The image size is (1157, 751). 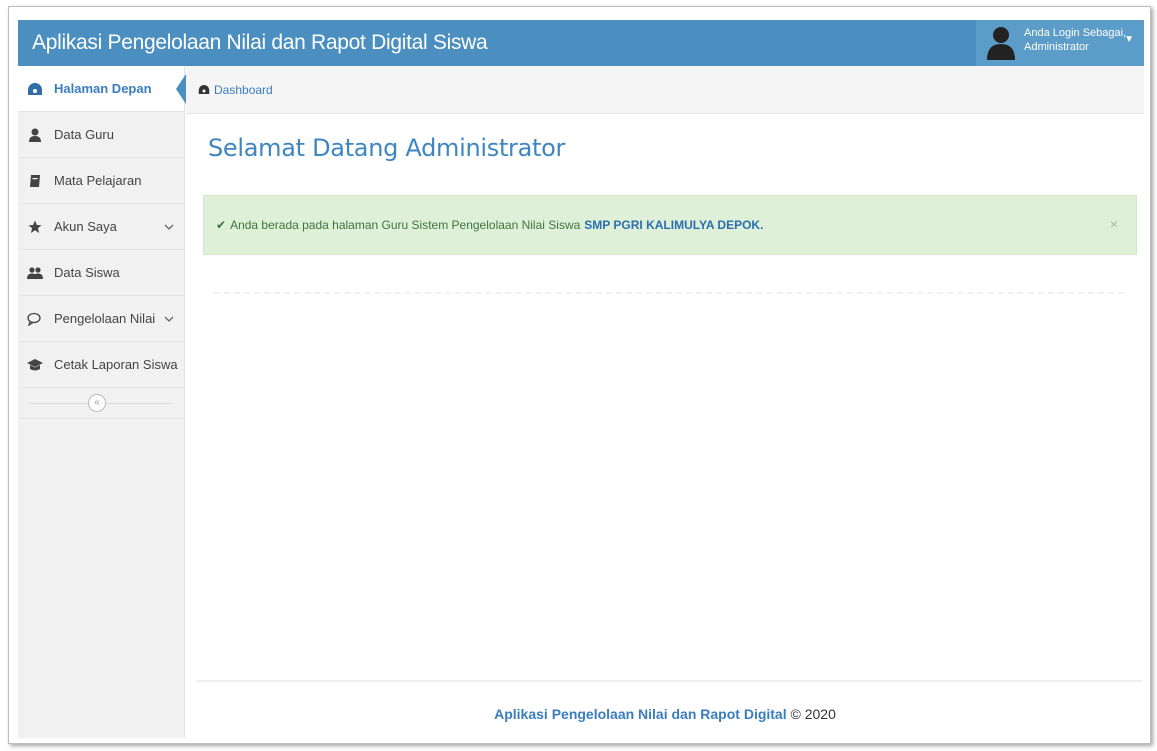 I want to click on user-icon, so click(x=35, y=135).